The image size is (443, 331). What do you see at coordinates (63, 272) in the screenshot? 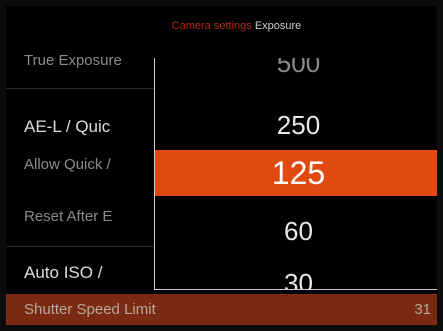
I see `menu-item-label: Auto ISO /` at bounding box center [63, 272].